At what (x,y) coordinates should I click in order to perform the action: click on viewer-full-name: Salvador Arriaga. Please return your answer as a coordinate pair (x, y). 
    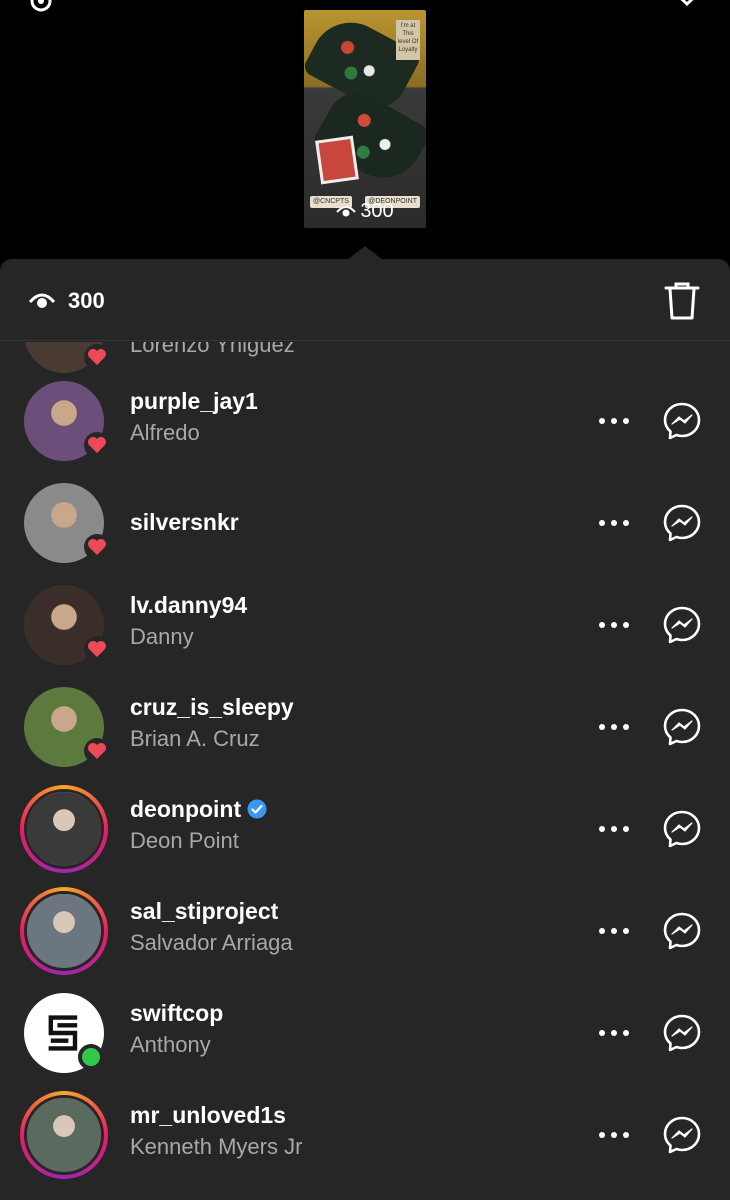
    Looking at the image, I should click on (211, 942).